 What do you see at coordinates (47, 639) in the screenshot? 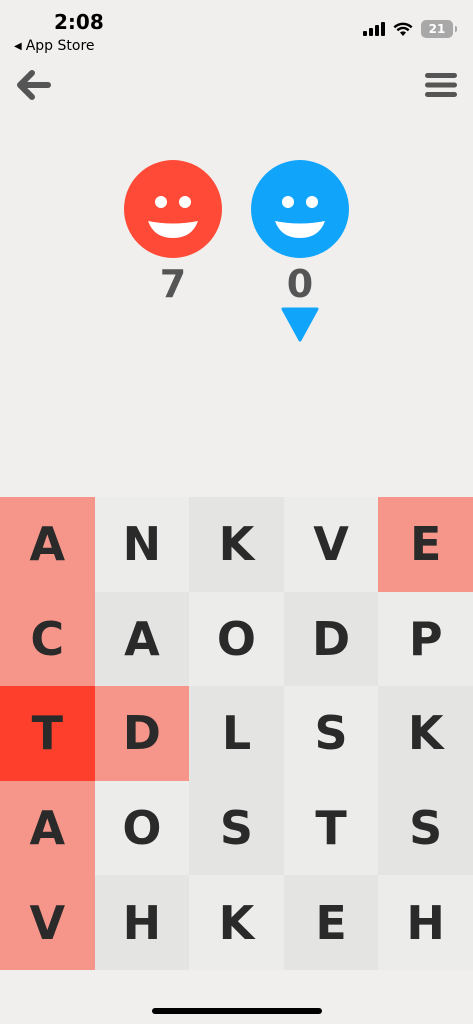
I see `letter-tile: C` at bounding box center [47, 639].